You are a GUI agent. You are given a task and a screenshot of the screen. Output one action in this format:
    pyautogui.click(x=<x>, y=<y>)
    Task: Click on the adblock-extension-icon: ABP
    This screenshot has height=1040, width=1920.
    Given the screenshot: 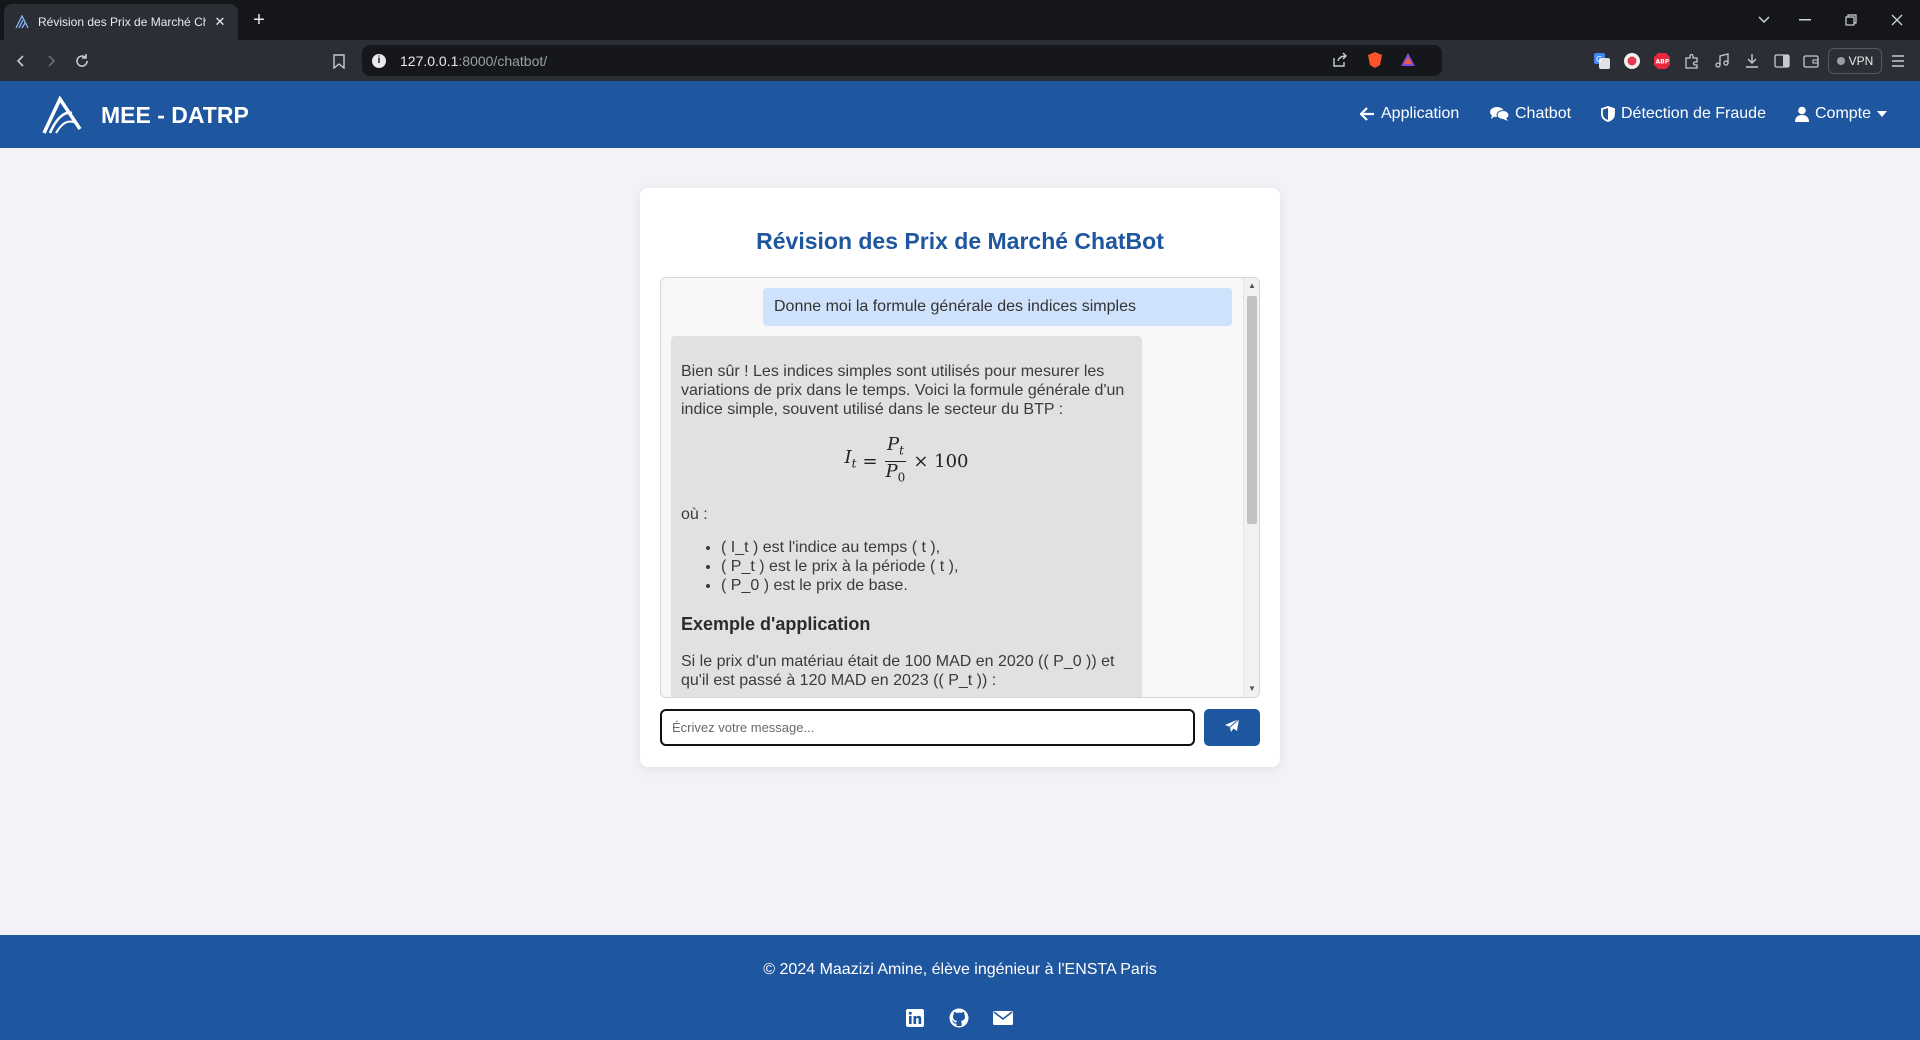 What is the action you would take?
    pyautogui.click(x=1662, y=61)
    